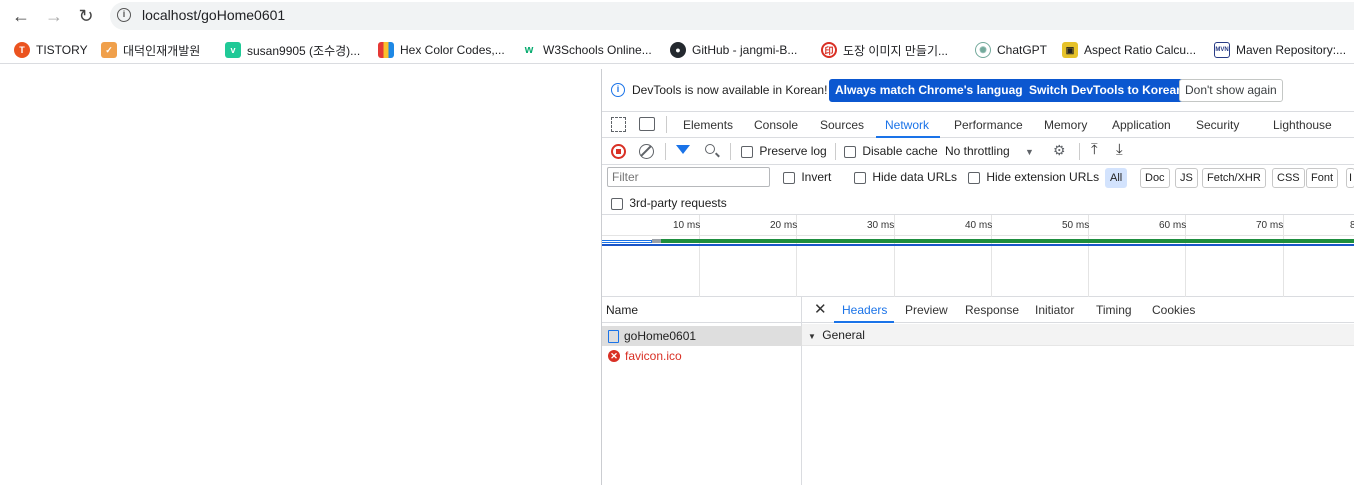 The image size is (1354, 485). I want to click on tab-network: Network, so click(907, 125).